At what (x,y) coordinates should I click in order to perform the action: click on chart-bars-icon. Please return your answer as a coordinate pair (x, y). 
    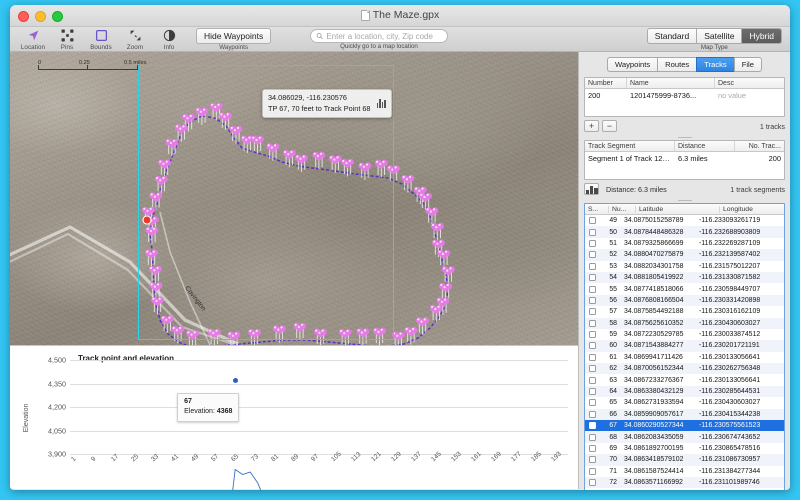
    Looking at the image, I should click on (591, 189).